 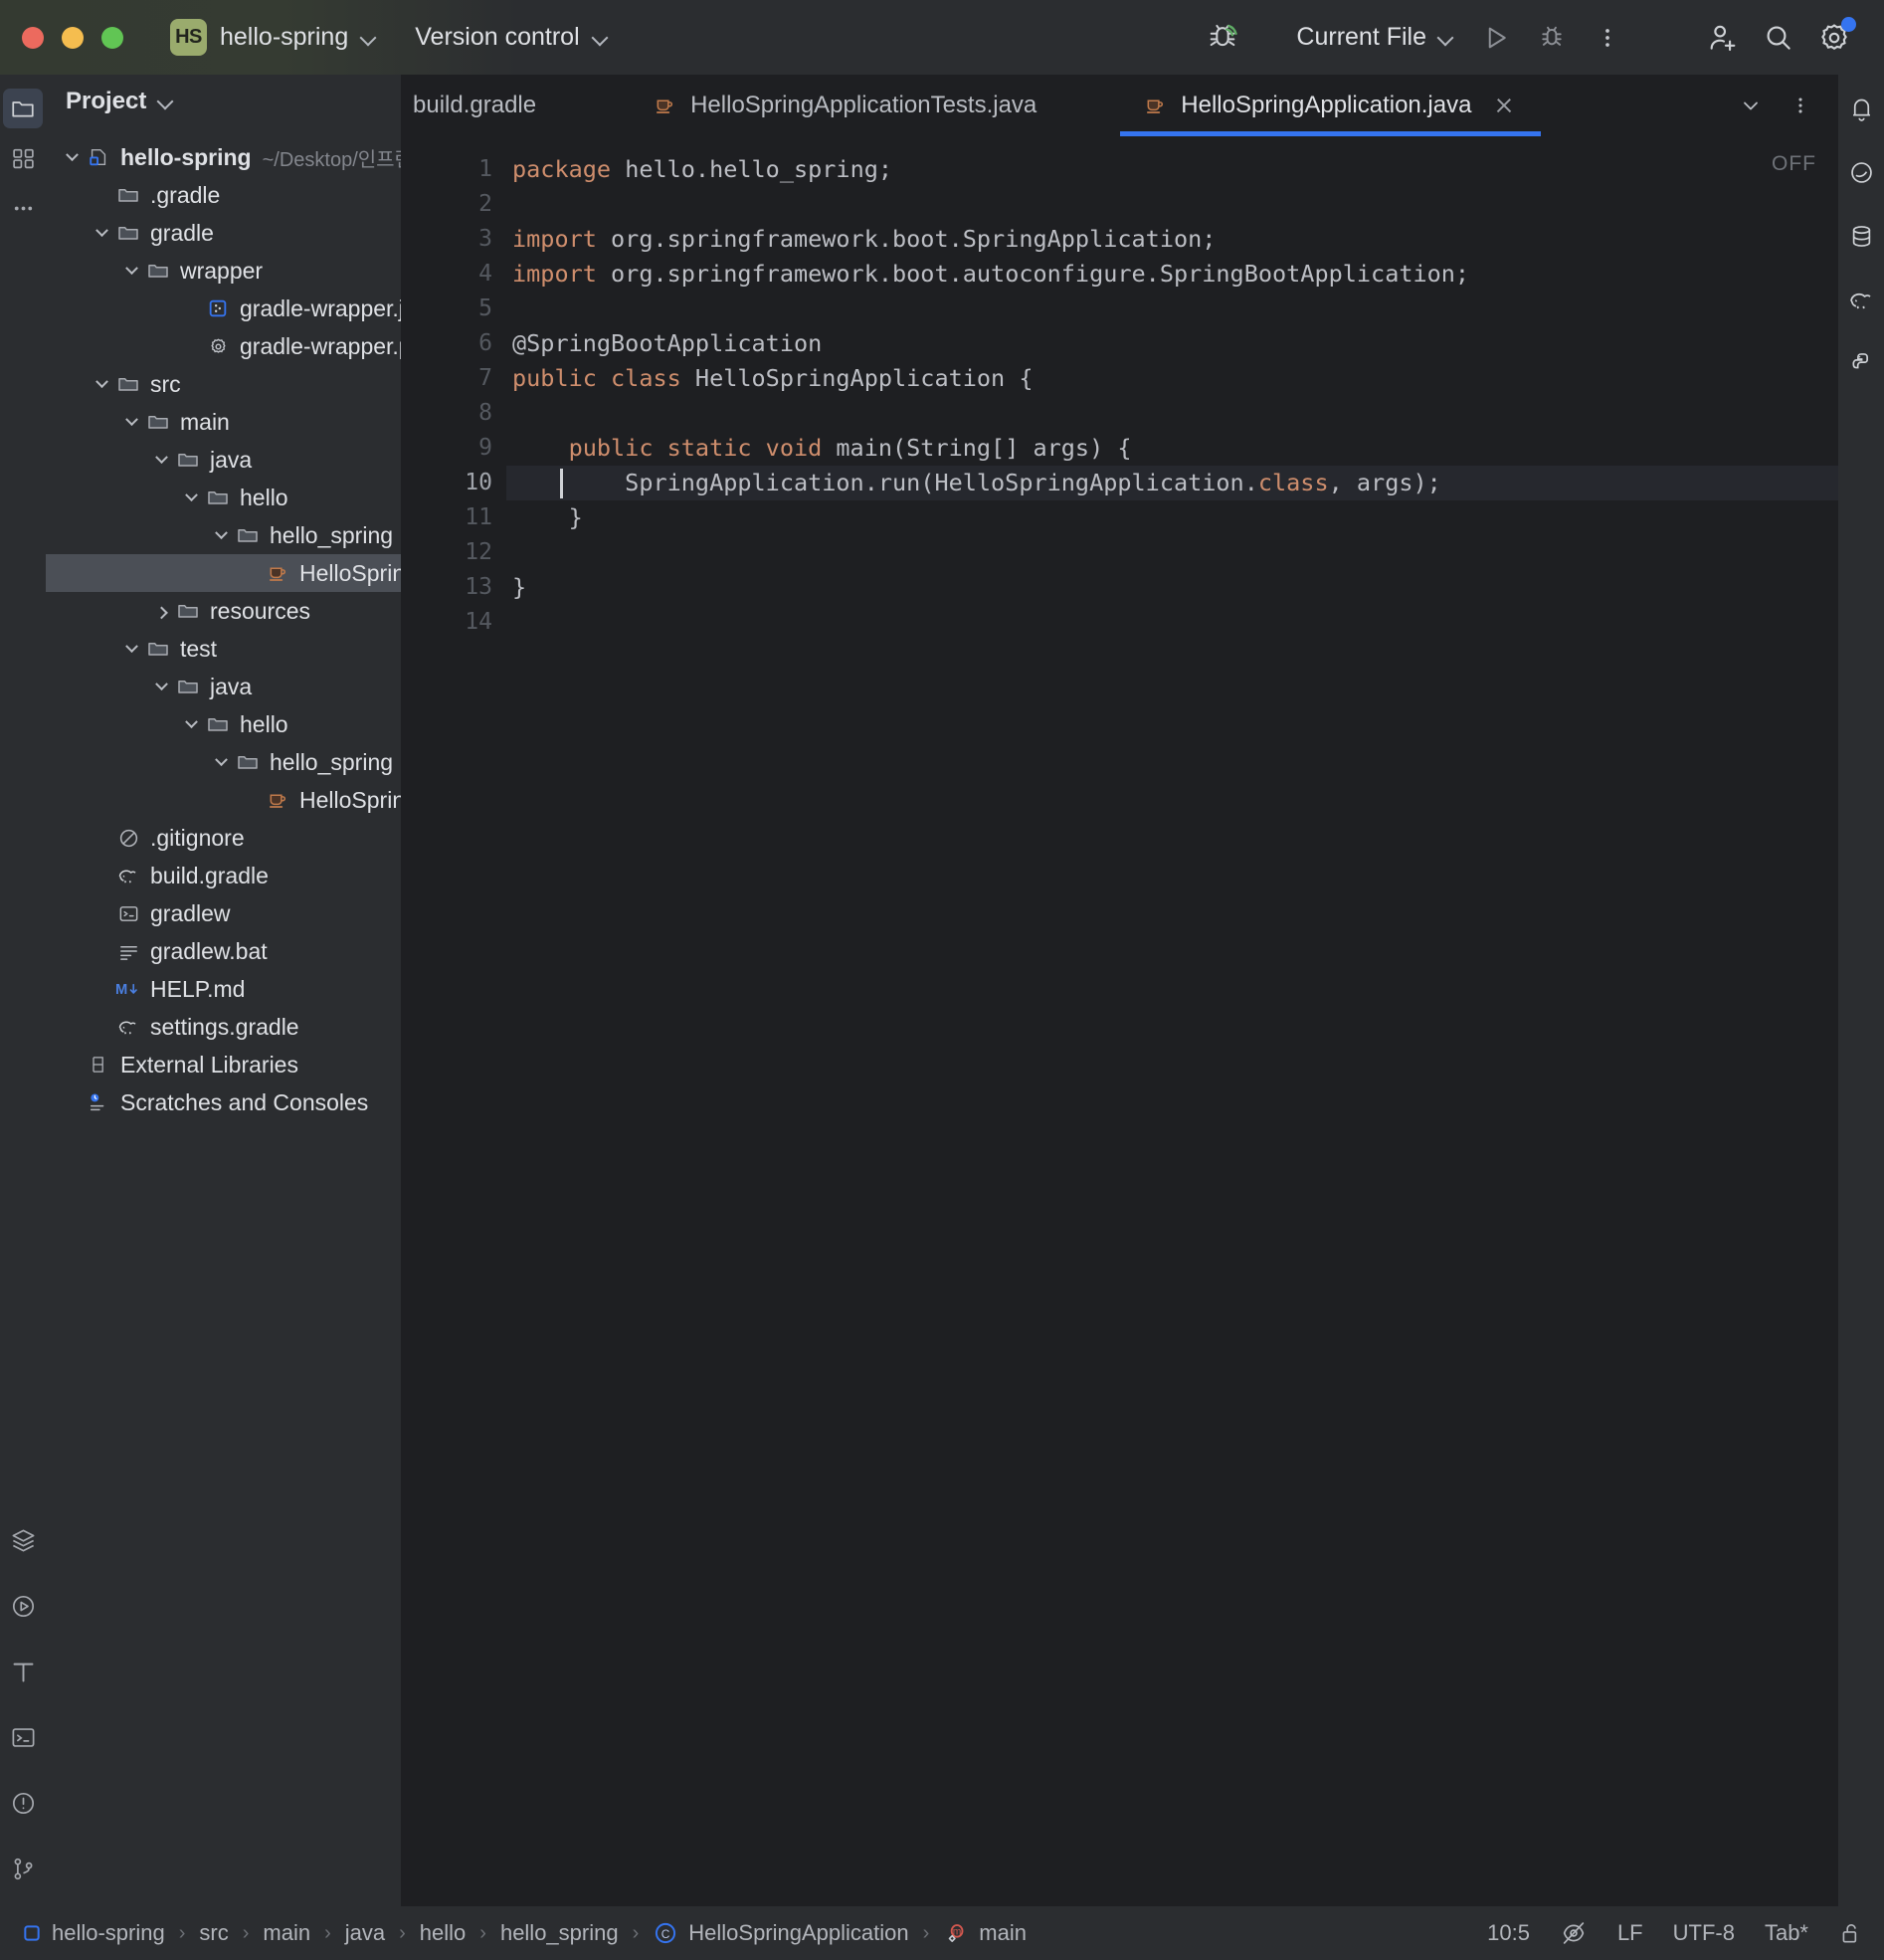 I want to click on line-number: 3, so click(x=454, y=239).